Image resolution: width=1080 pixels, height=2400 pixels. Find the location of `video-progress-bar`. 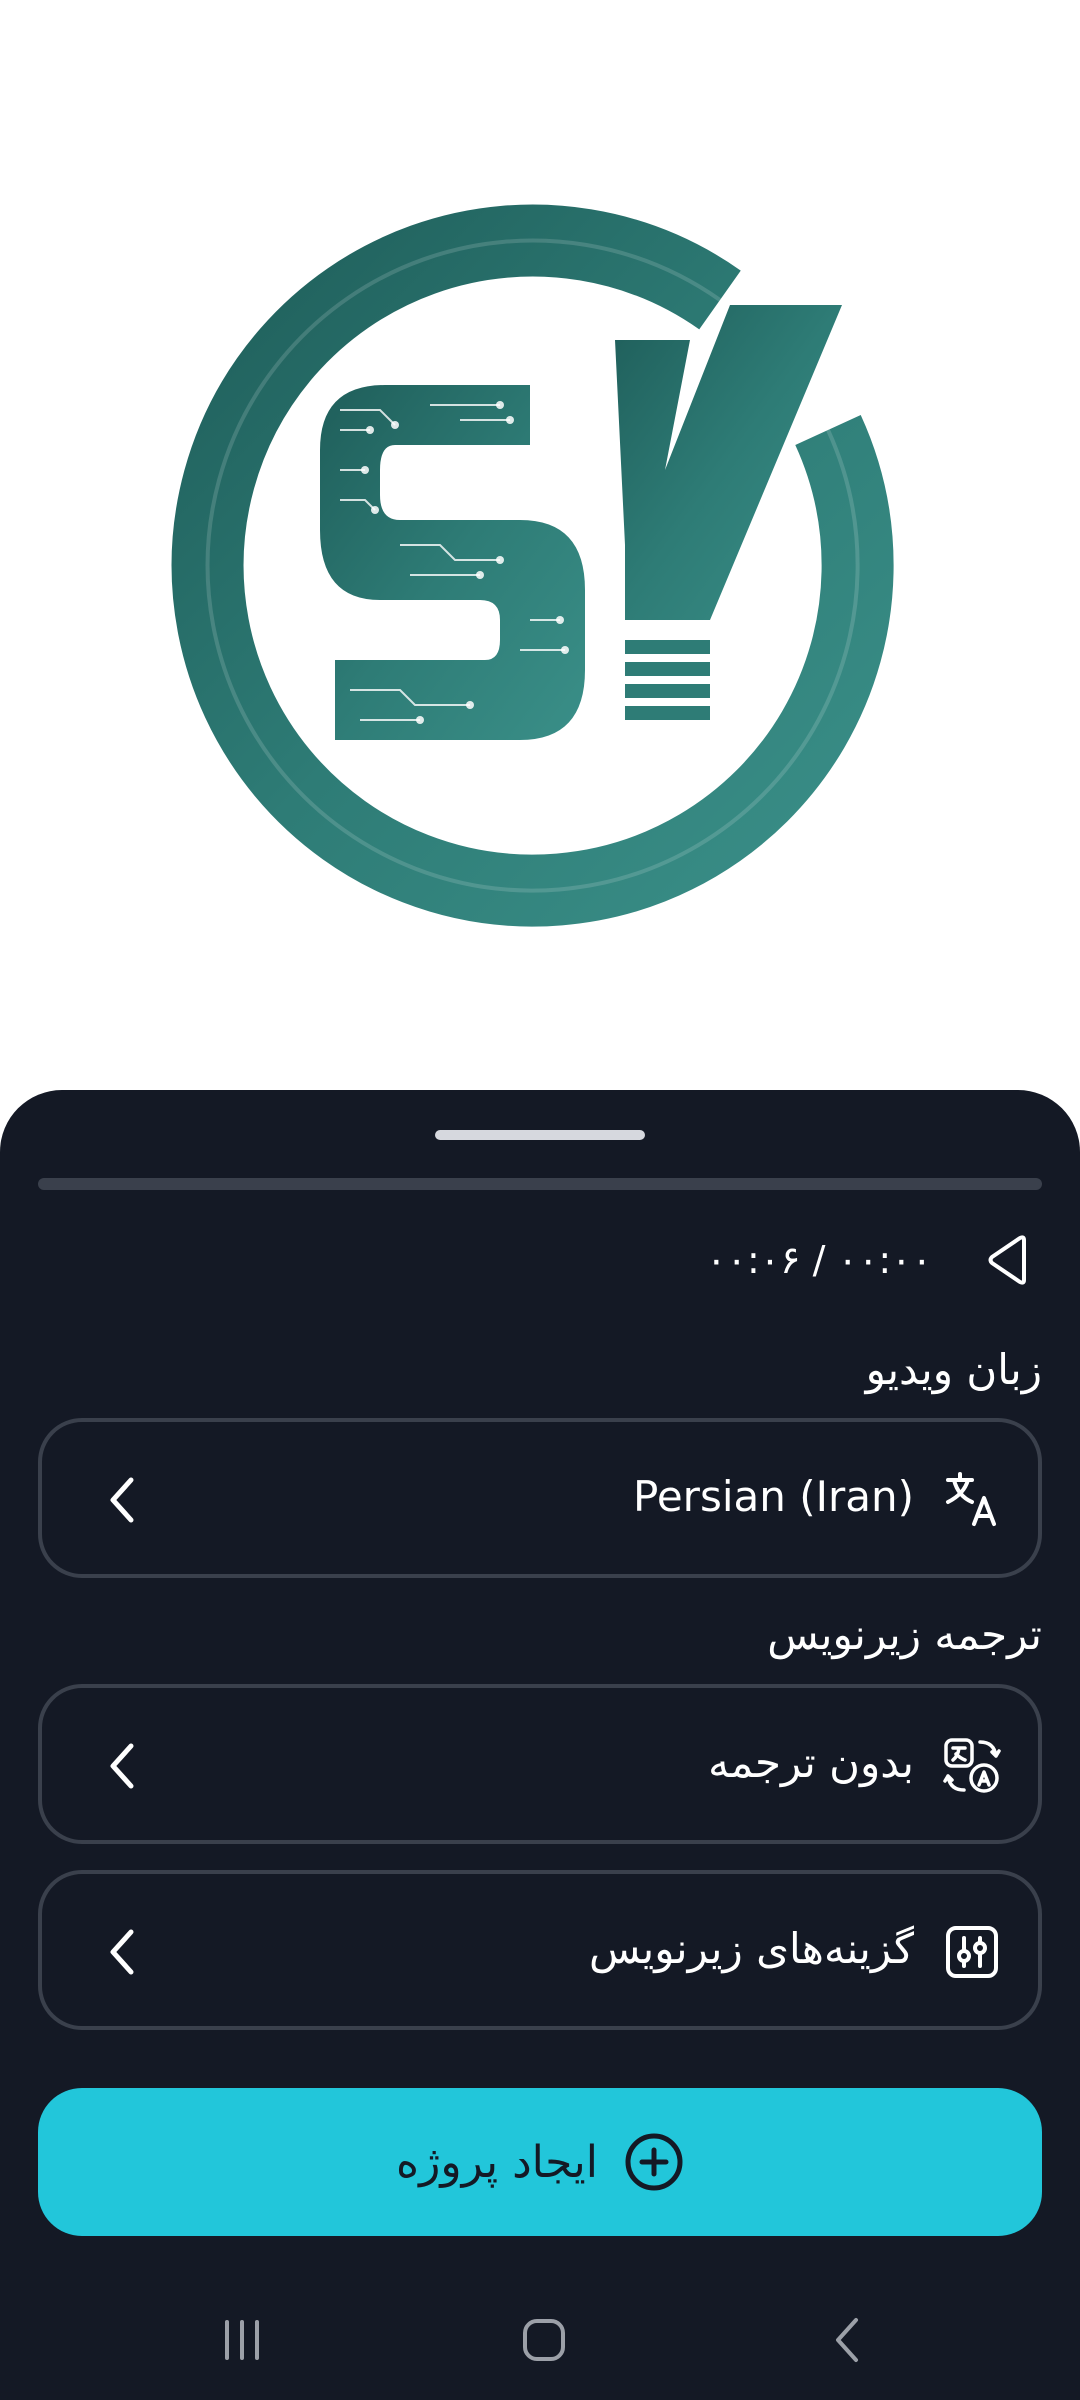

video-progress-bar is located at coordinates (540, 1184).